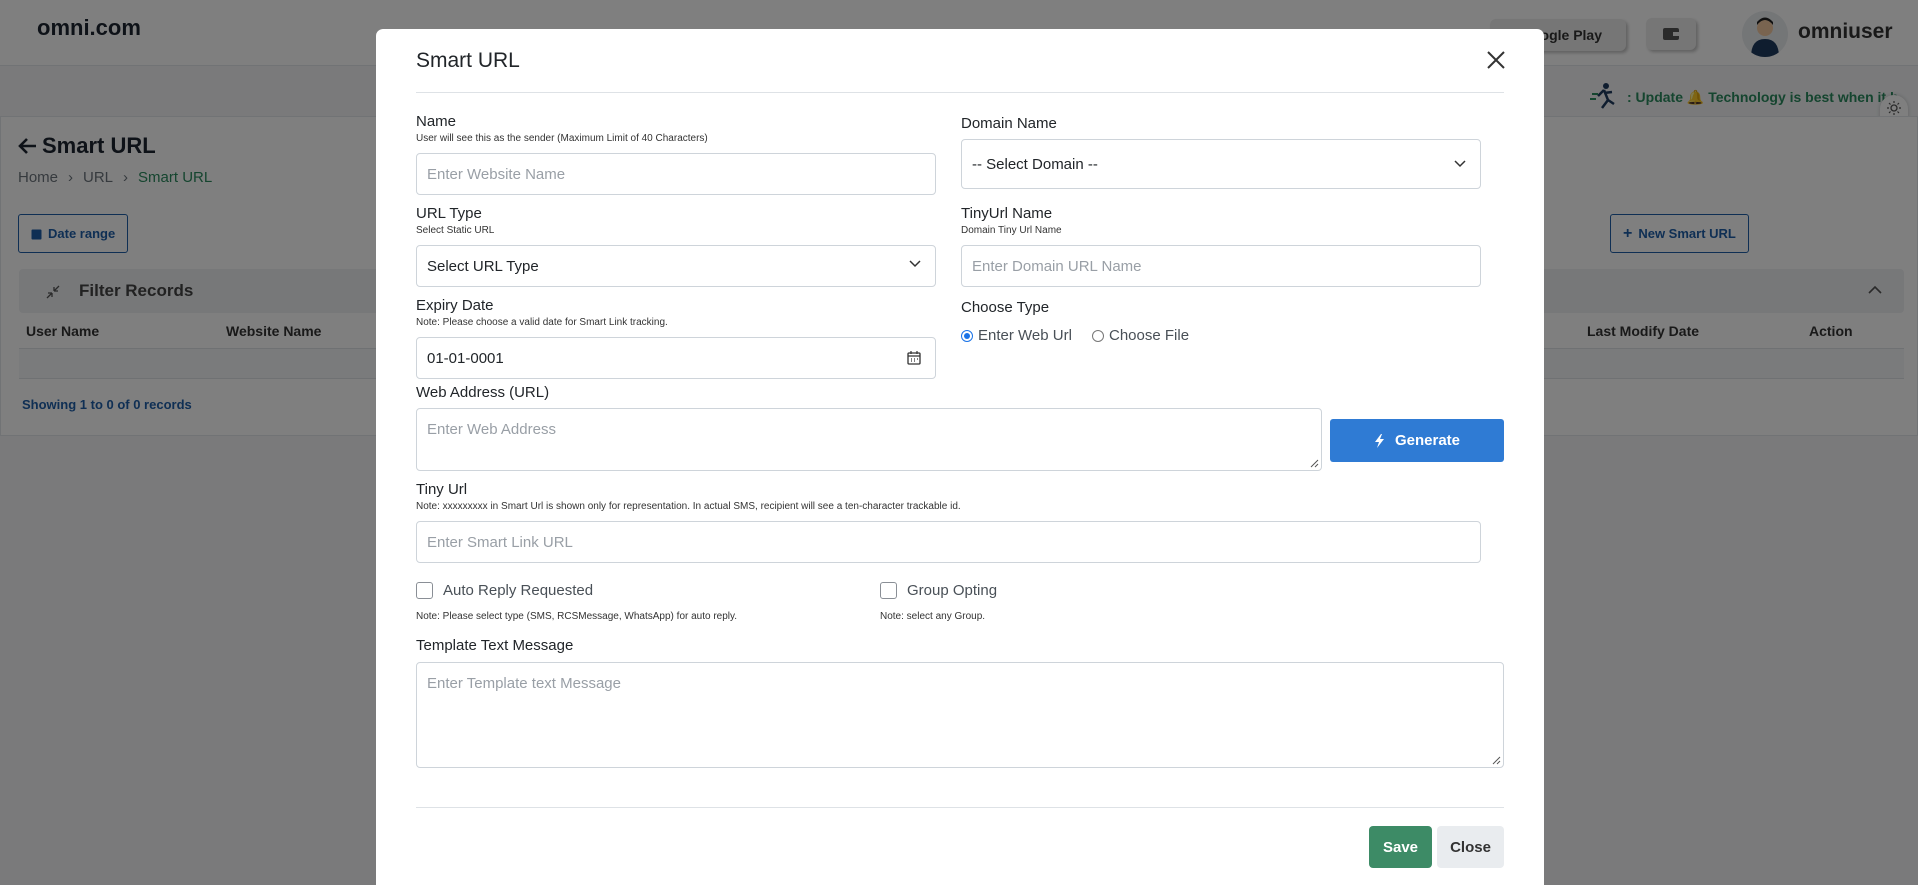 The image size is (1918, 885). What do you see at coordinates (468, 60) in the screenshot?
I see `modal-title: Smart URL` at bounding box center [468, 60].